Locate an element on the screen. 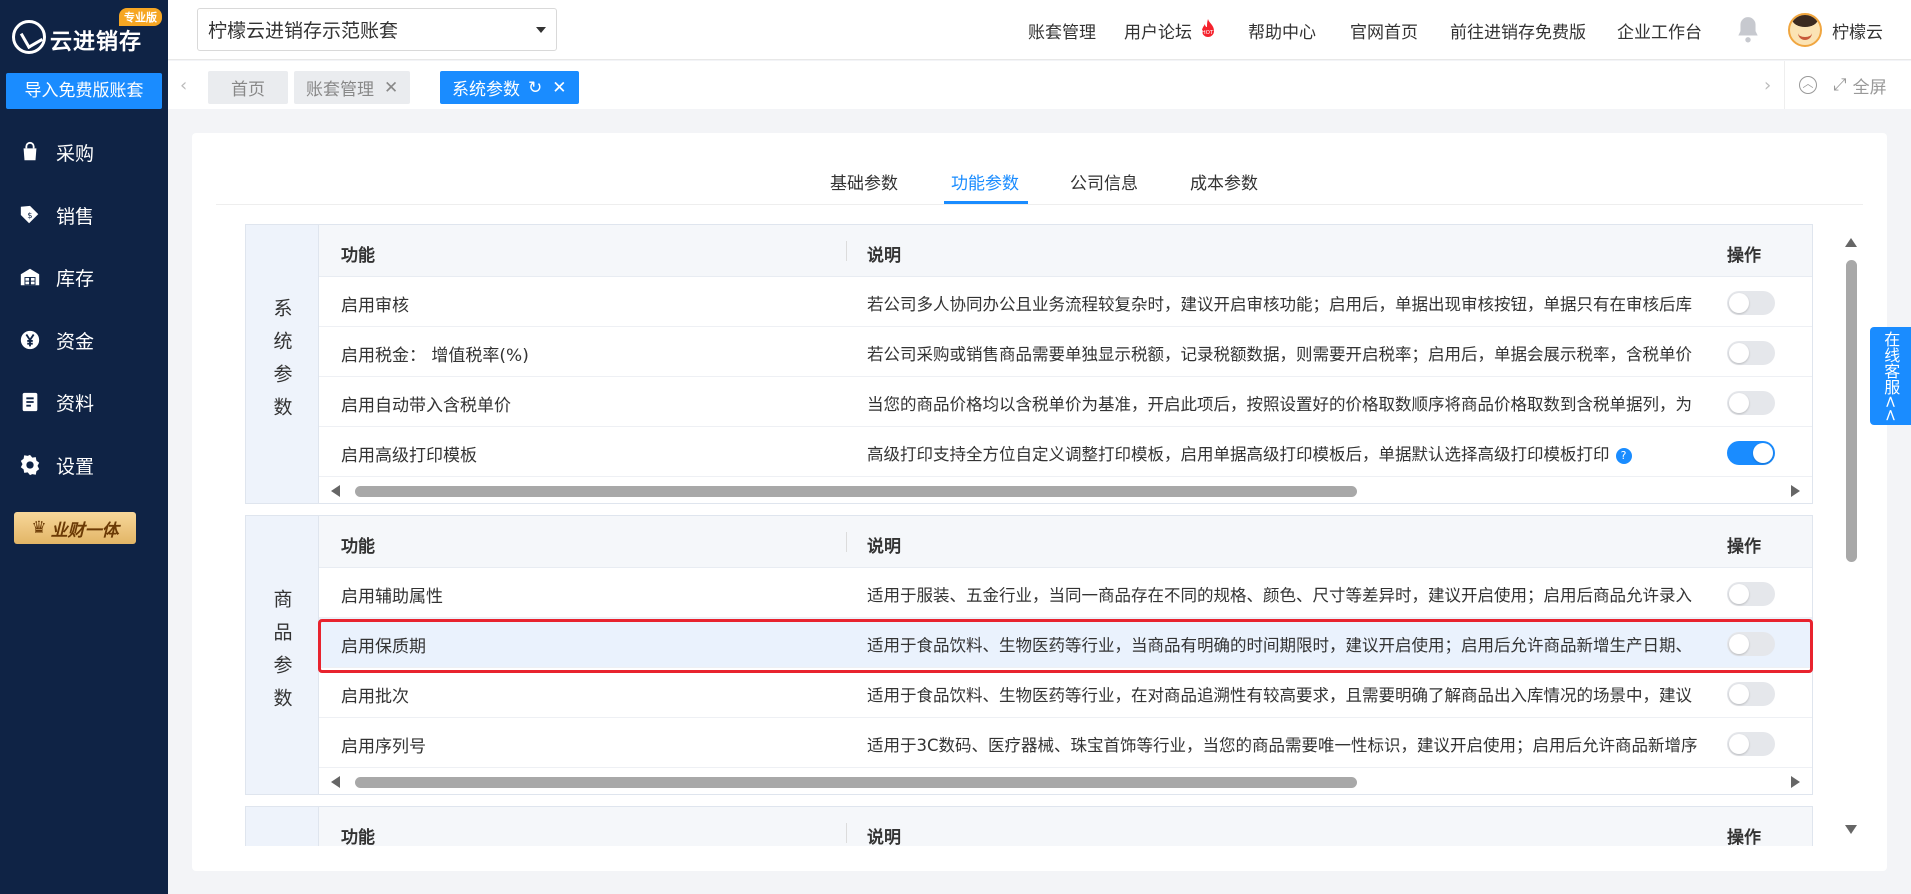 Image resolution: width=1911 pixels, height=894 pixels. tab-system-params: 系统参数 ↻ ✕ is located at coordinates (509, 87).